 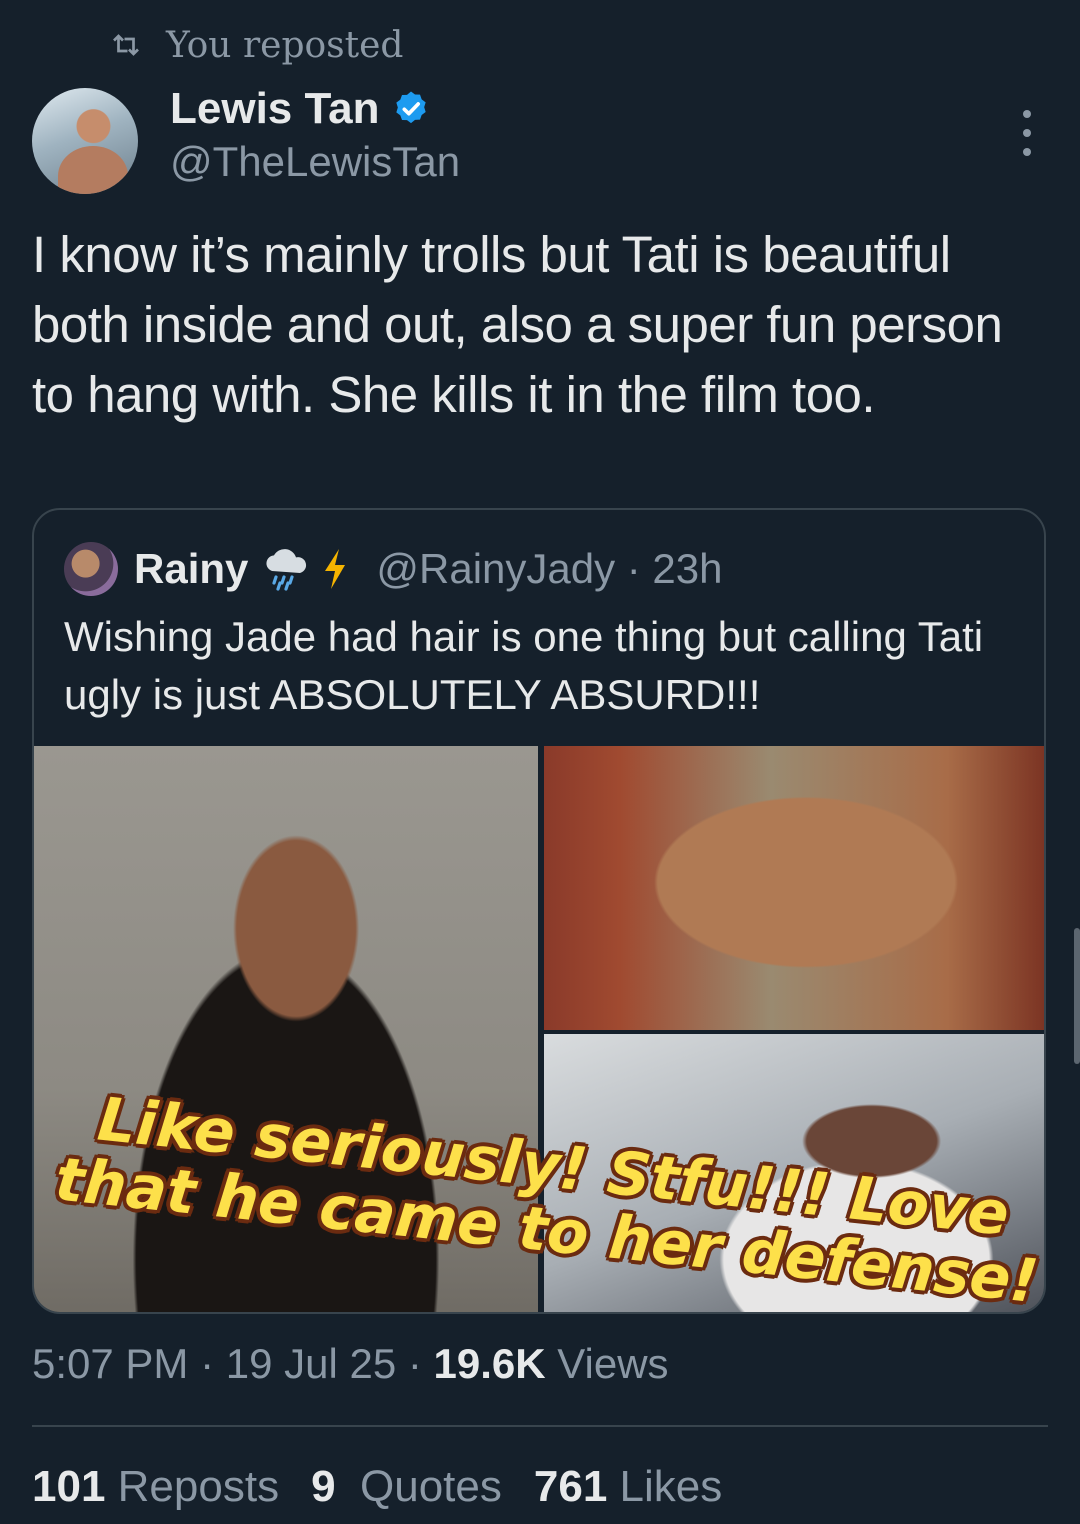 What do you see at coordinates (323, 1486) in the screenshot?
I see `quotes-count: 9` at bounding box center [323, 1486].